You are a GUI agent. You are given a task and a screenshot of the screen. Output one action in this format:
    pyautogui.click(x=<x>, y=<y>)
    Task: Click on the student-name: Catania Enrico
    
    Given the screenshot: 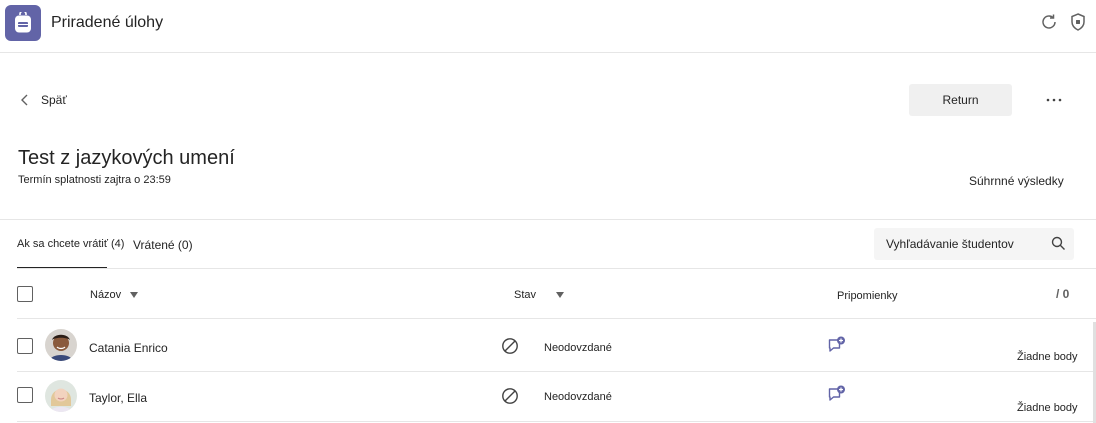 What is the action you would take?
    pyautogui.click(x=128, y=348)
    